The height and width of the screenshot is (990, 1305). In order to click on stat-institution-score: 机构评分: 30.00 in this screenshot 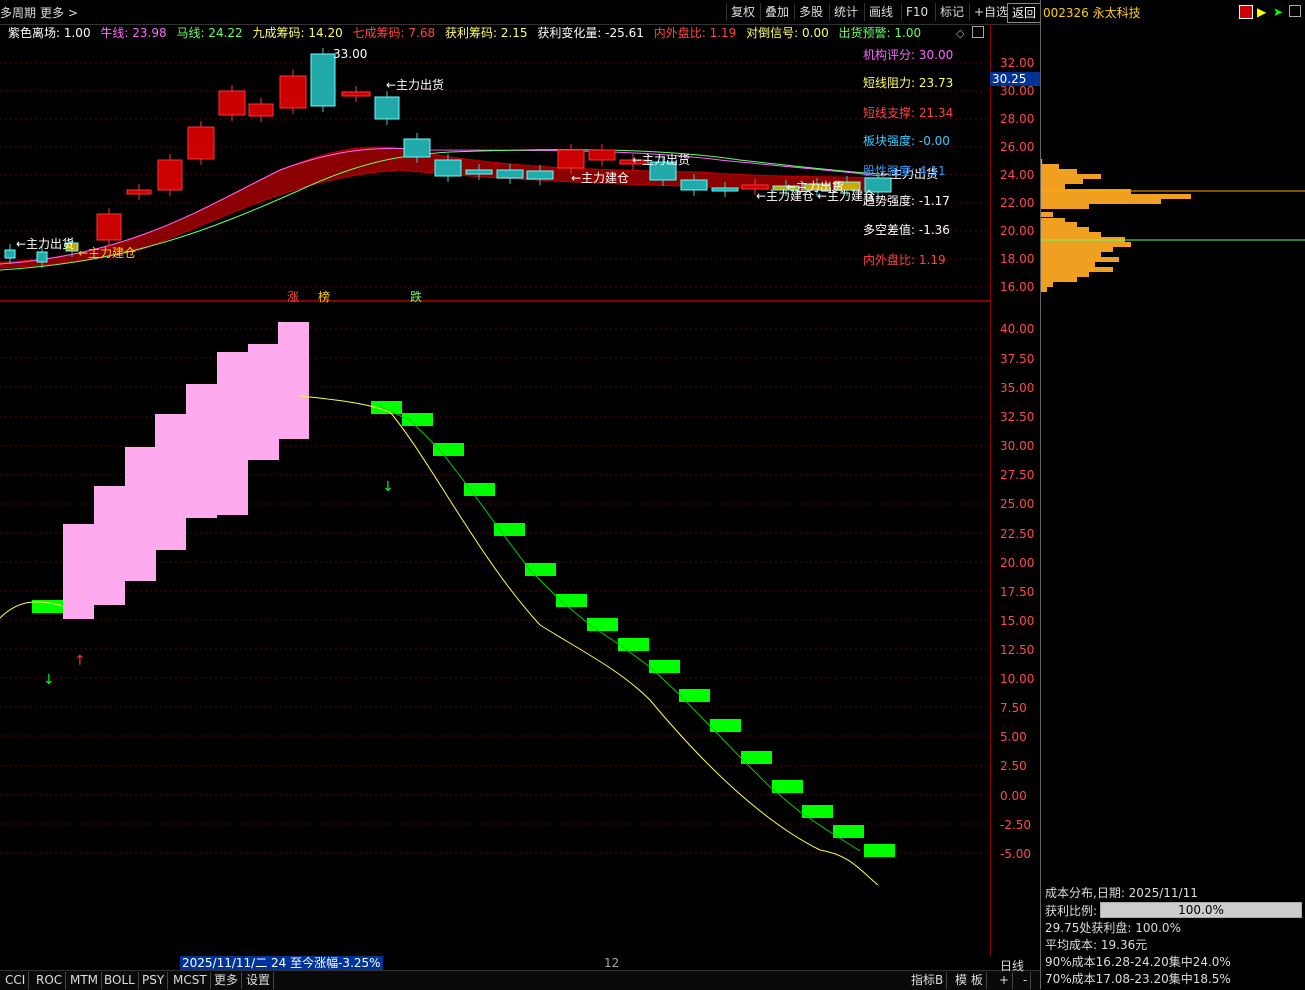, I will do `click(908, 55)`.